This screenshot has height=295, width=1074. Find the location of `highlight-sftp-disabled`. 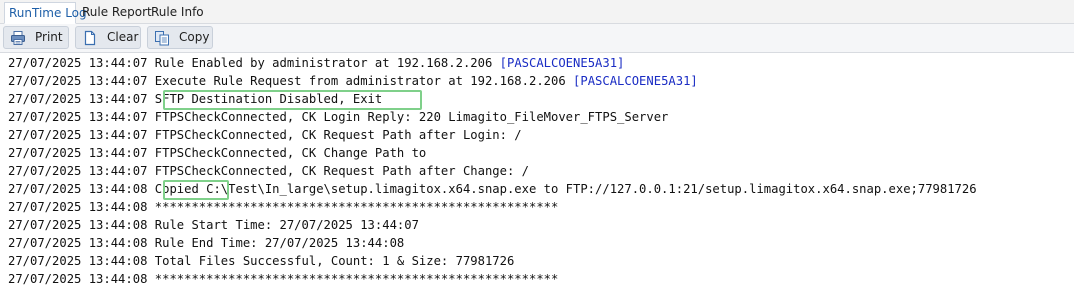

highlight-sftp-disabled is located at coordinates (292, 100).